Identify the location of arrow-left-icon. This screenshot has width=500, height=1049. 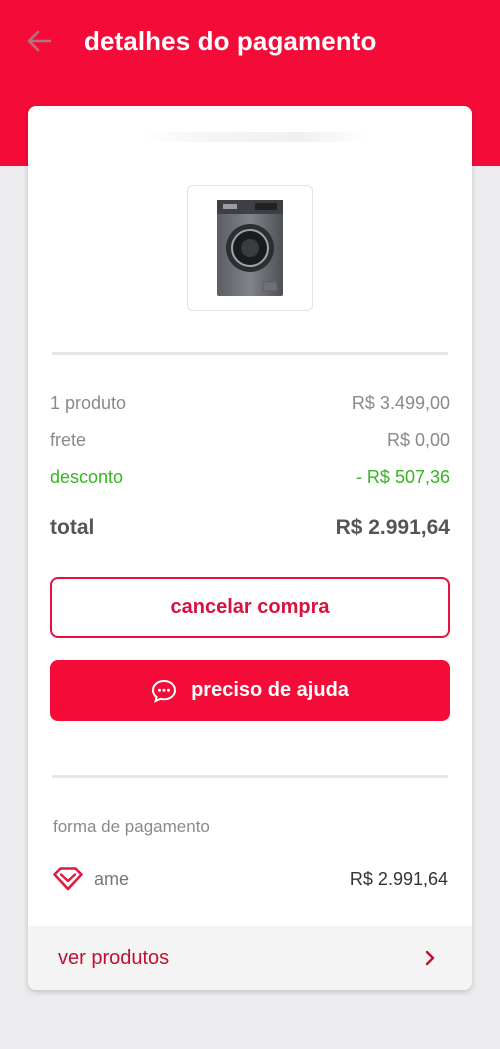
(39, 41).